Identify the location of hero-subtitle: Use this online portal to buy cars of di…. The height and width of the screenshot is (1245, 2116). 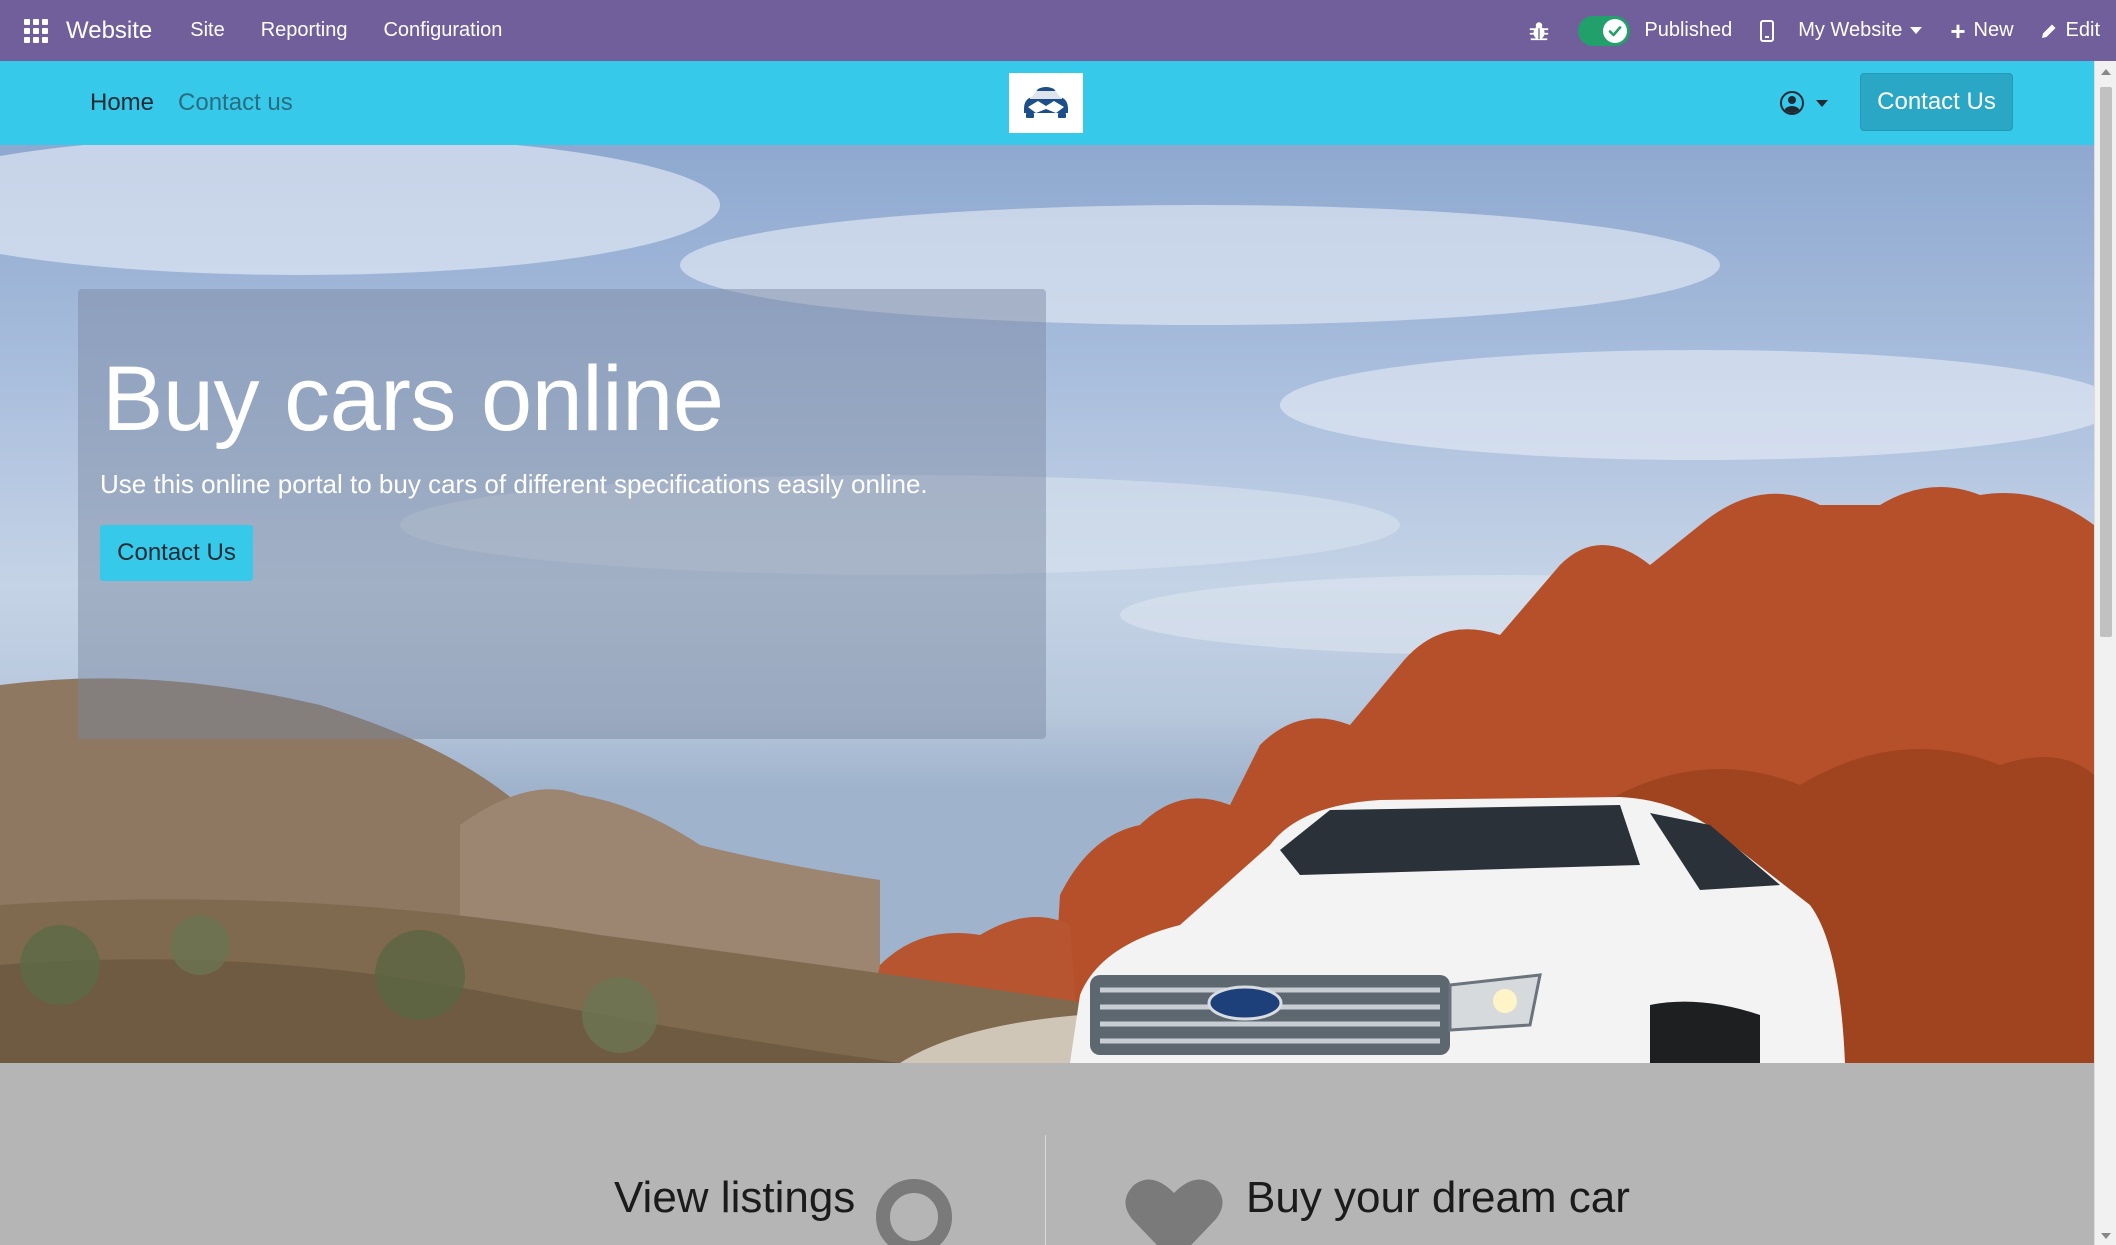
(514, 484).